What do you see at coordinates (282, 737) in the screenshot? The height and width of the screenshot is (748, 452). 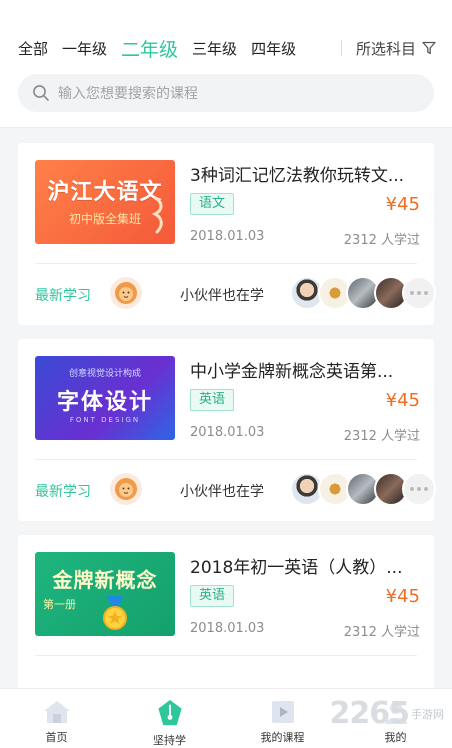 I see `tab-label: 我的课程` at bounding box center [282, 737].